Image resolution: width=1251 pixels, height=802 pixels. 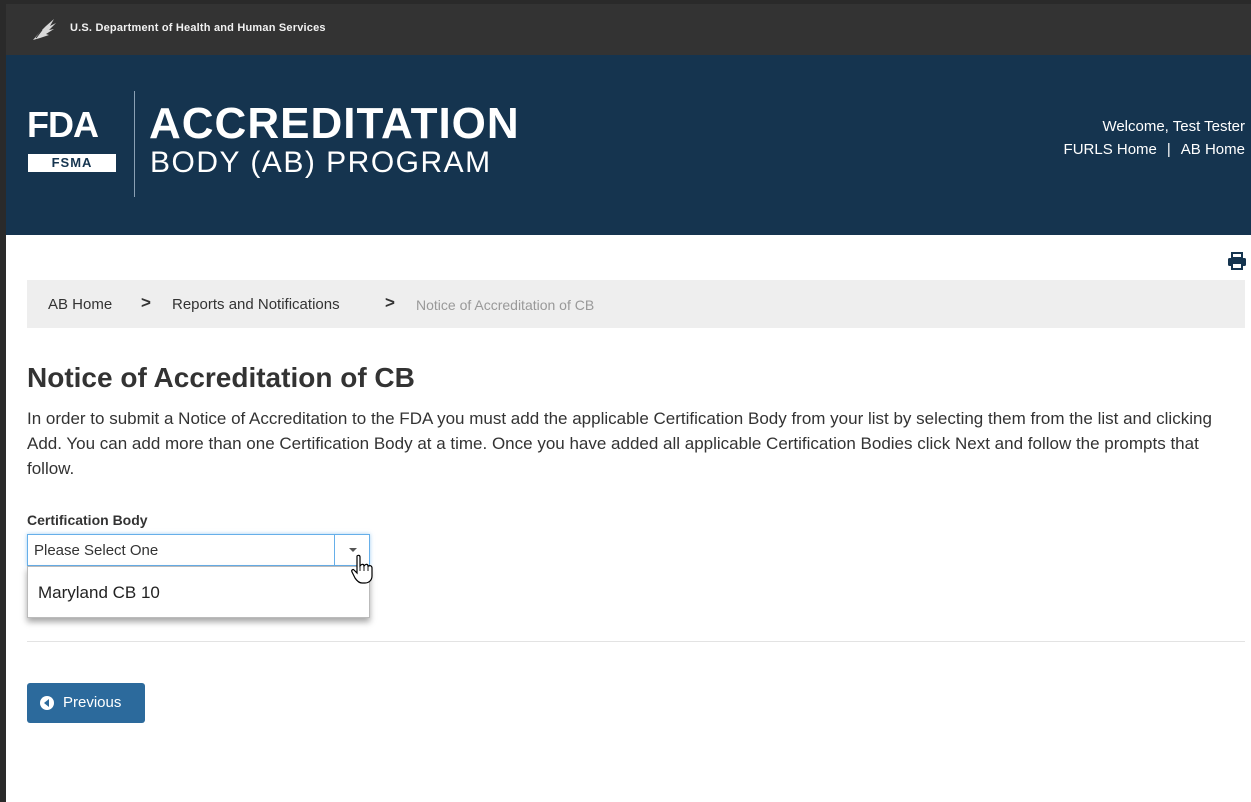 I want to click on fda-fsma-logo: FDA FSMA, so click(x=73, y=140).